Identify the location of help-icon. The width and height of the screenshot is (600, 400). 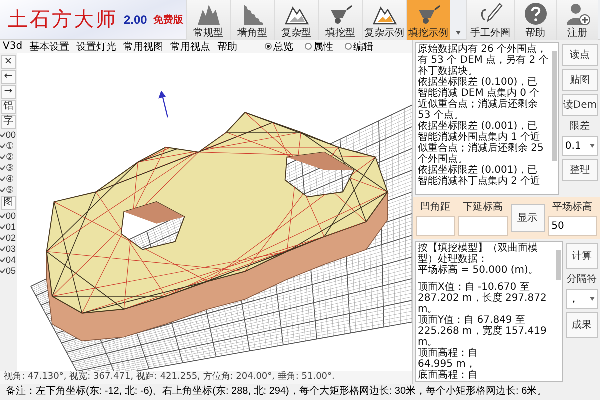
(535, 14).